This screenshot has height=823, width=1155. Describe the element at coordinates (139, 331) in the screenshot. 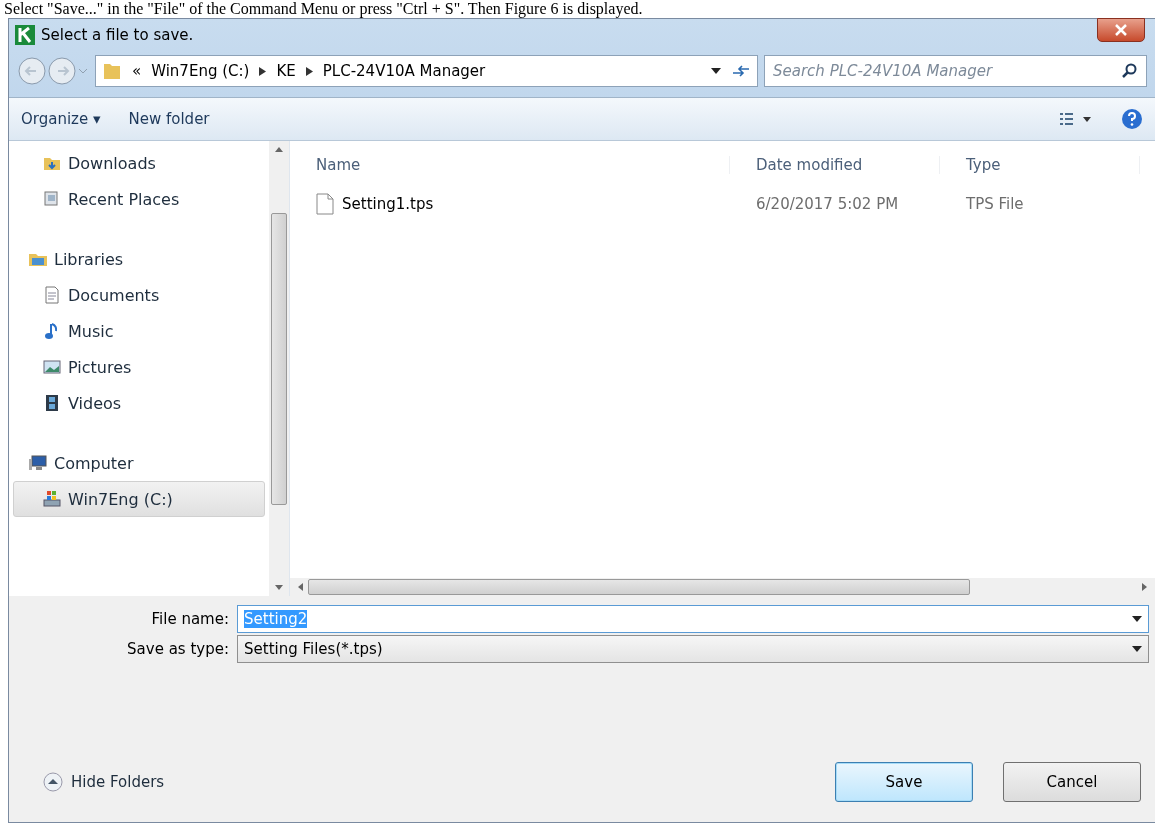

I see `nav-item: Music` at that location.